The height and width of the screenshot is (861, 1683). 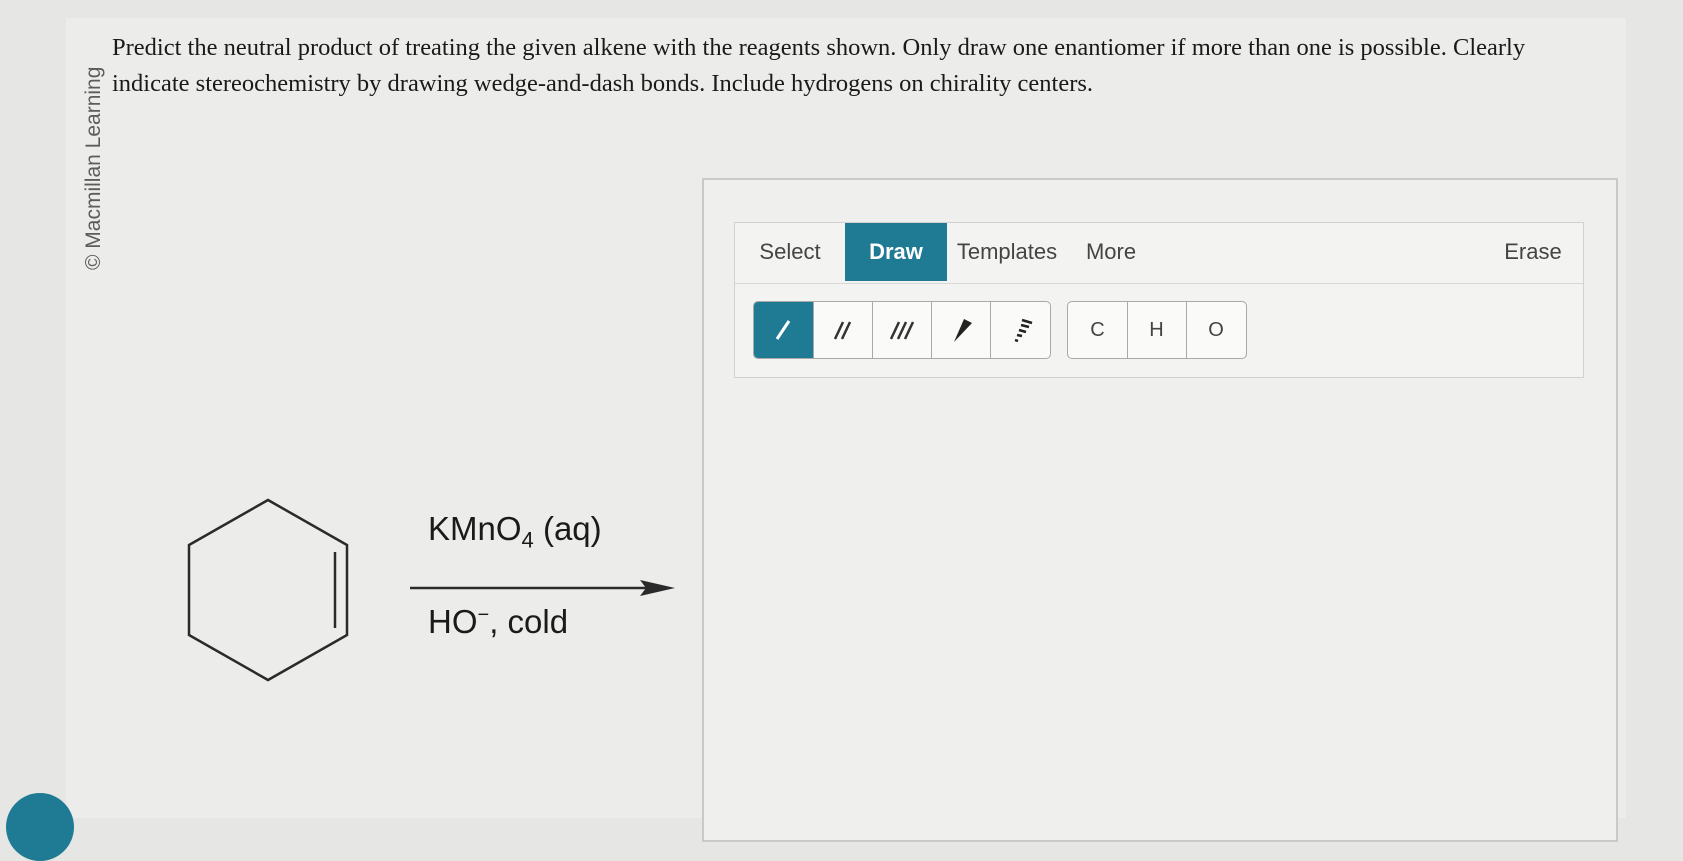 I want to click on tab-templates: Templates, so click(x=1007, y=252).